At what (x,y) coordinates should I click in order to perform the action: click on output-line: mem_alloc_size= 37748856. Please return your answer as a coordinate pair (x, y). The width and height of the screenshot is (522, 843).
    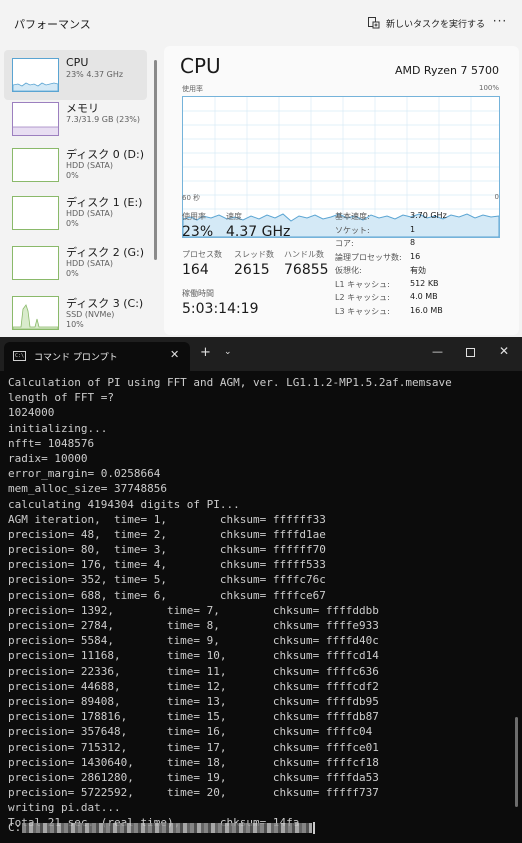
    Looking at the image, I should click on (87, 489).